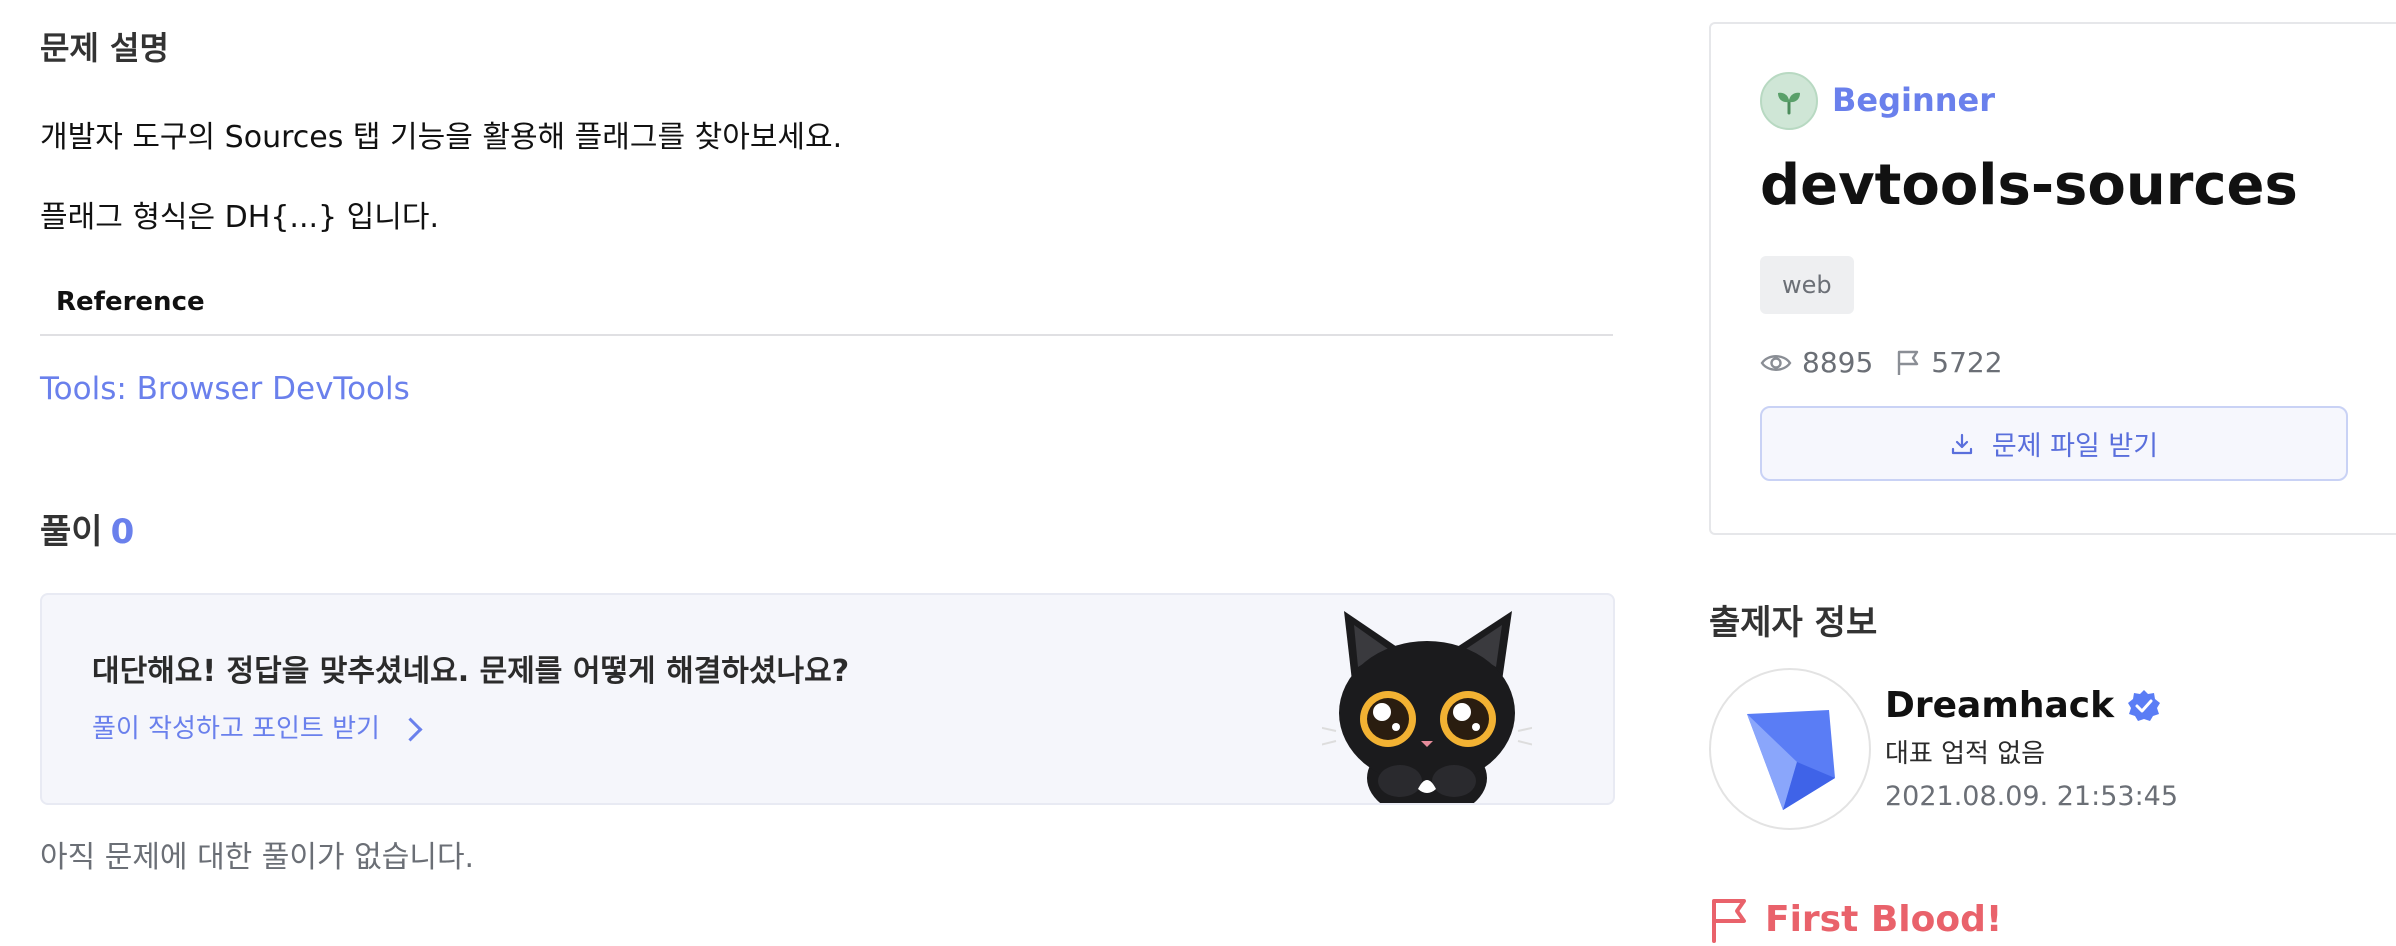  I want to click on author-date: 2021.08.09. 21:53:45, so click(2032, 796).